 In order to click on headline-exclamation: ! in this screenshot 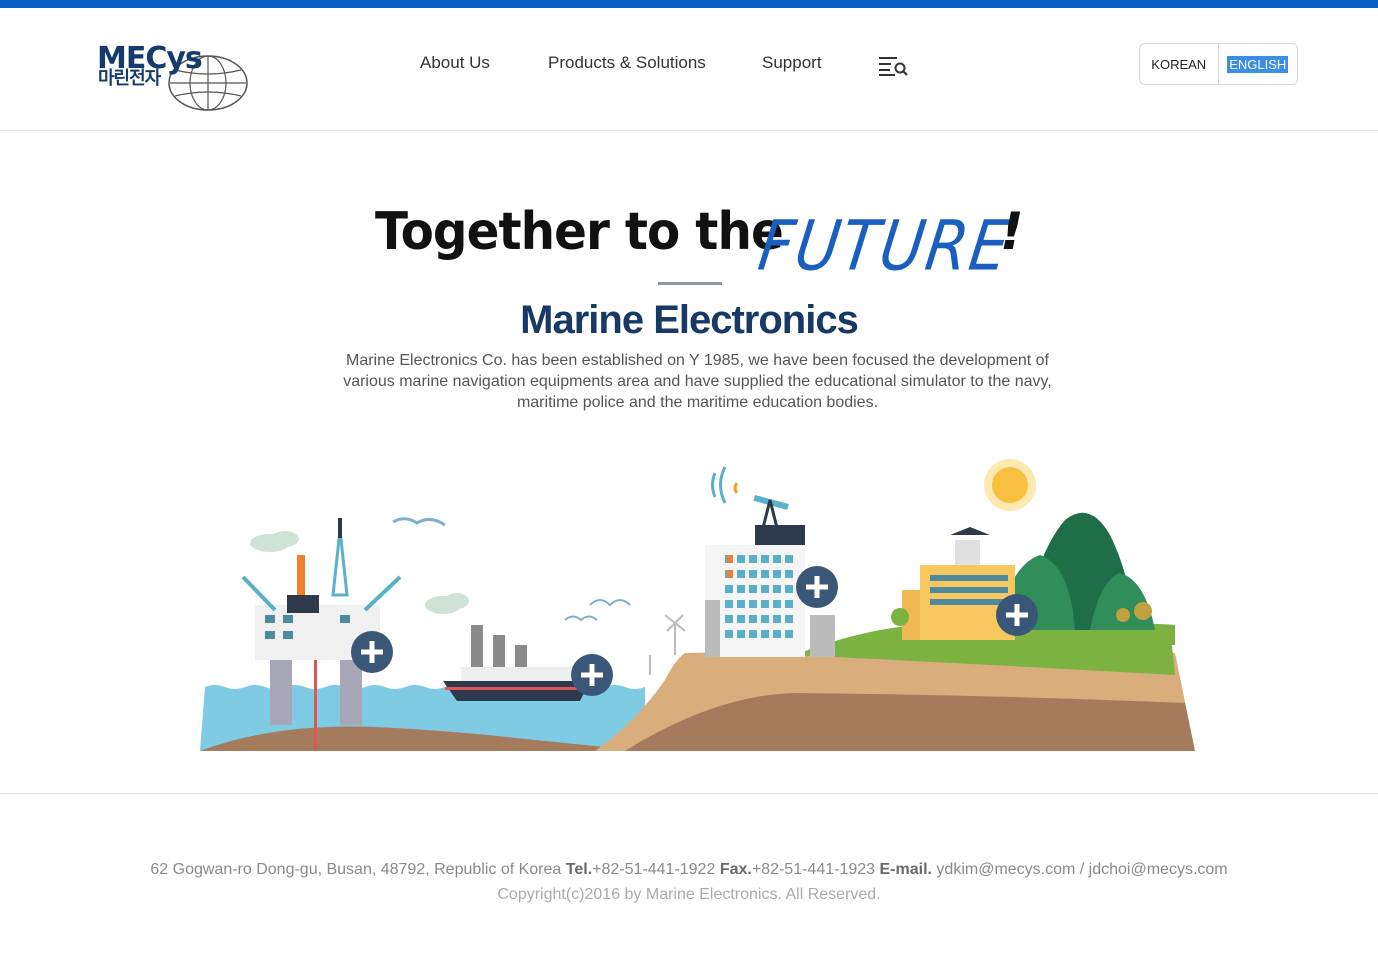, I will do `click(1012, 232)`.